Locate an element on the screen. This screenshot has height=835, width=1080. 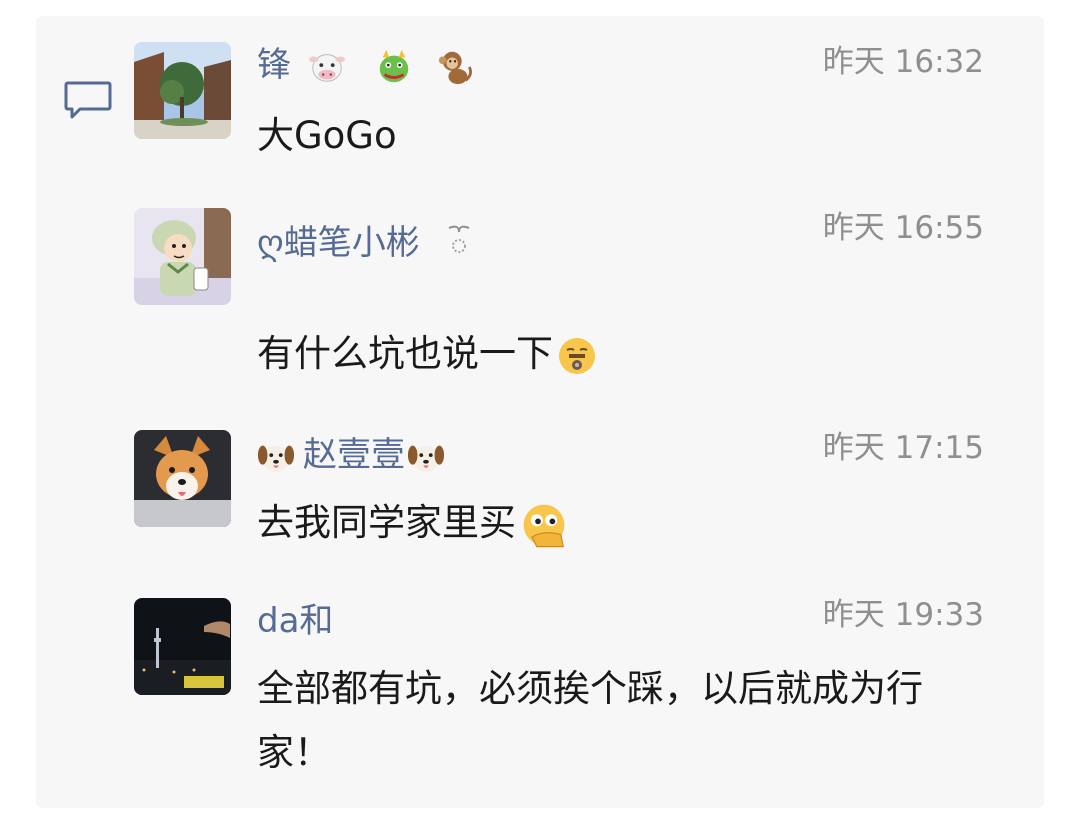
monkey-icon is located at coordinates (456, 67).